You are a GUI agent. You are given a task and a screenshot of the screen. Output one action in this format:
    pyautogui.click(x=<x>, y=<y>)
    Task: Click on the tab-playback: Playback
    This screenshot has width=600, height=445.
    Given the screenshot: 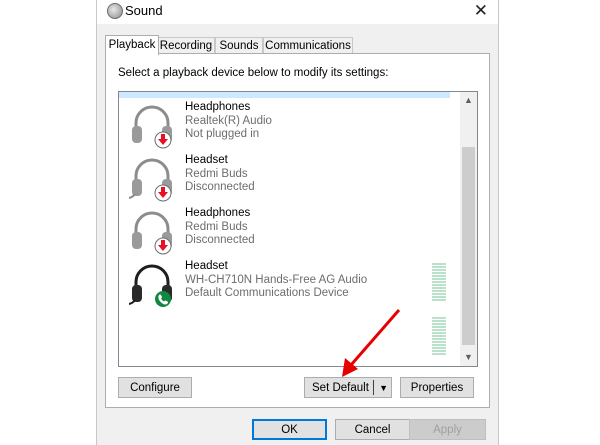 What is the action you would take?
    pyautogui.click(x=132, y=45)
    